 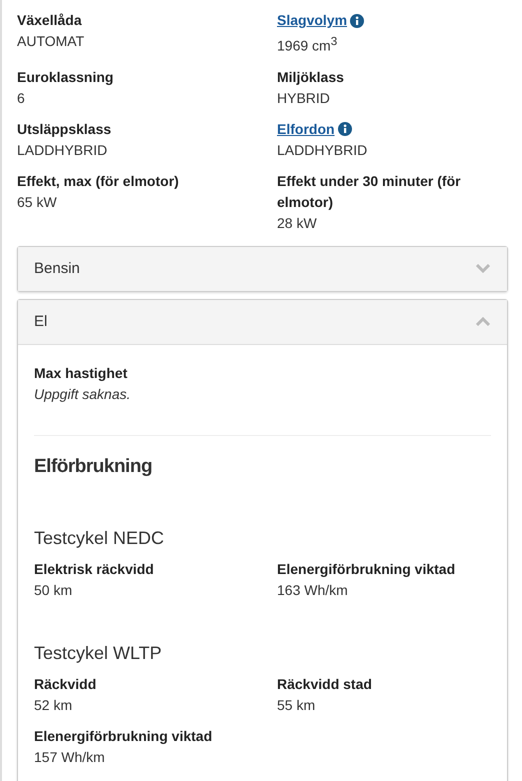 I want to click on spec-label: Effekt under 30 minuter (för elmotor), so click(x=369, y=192).